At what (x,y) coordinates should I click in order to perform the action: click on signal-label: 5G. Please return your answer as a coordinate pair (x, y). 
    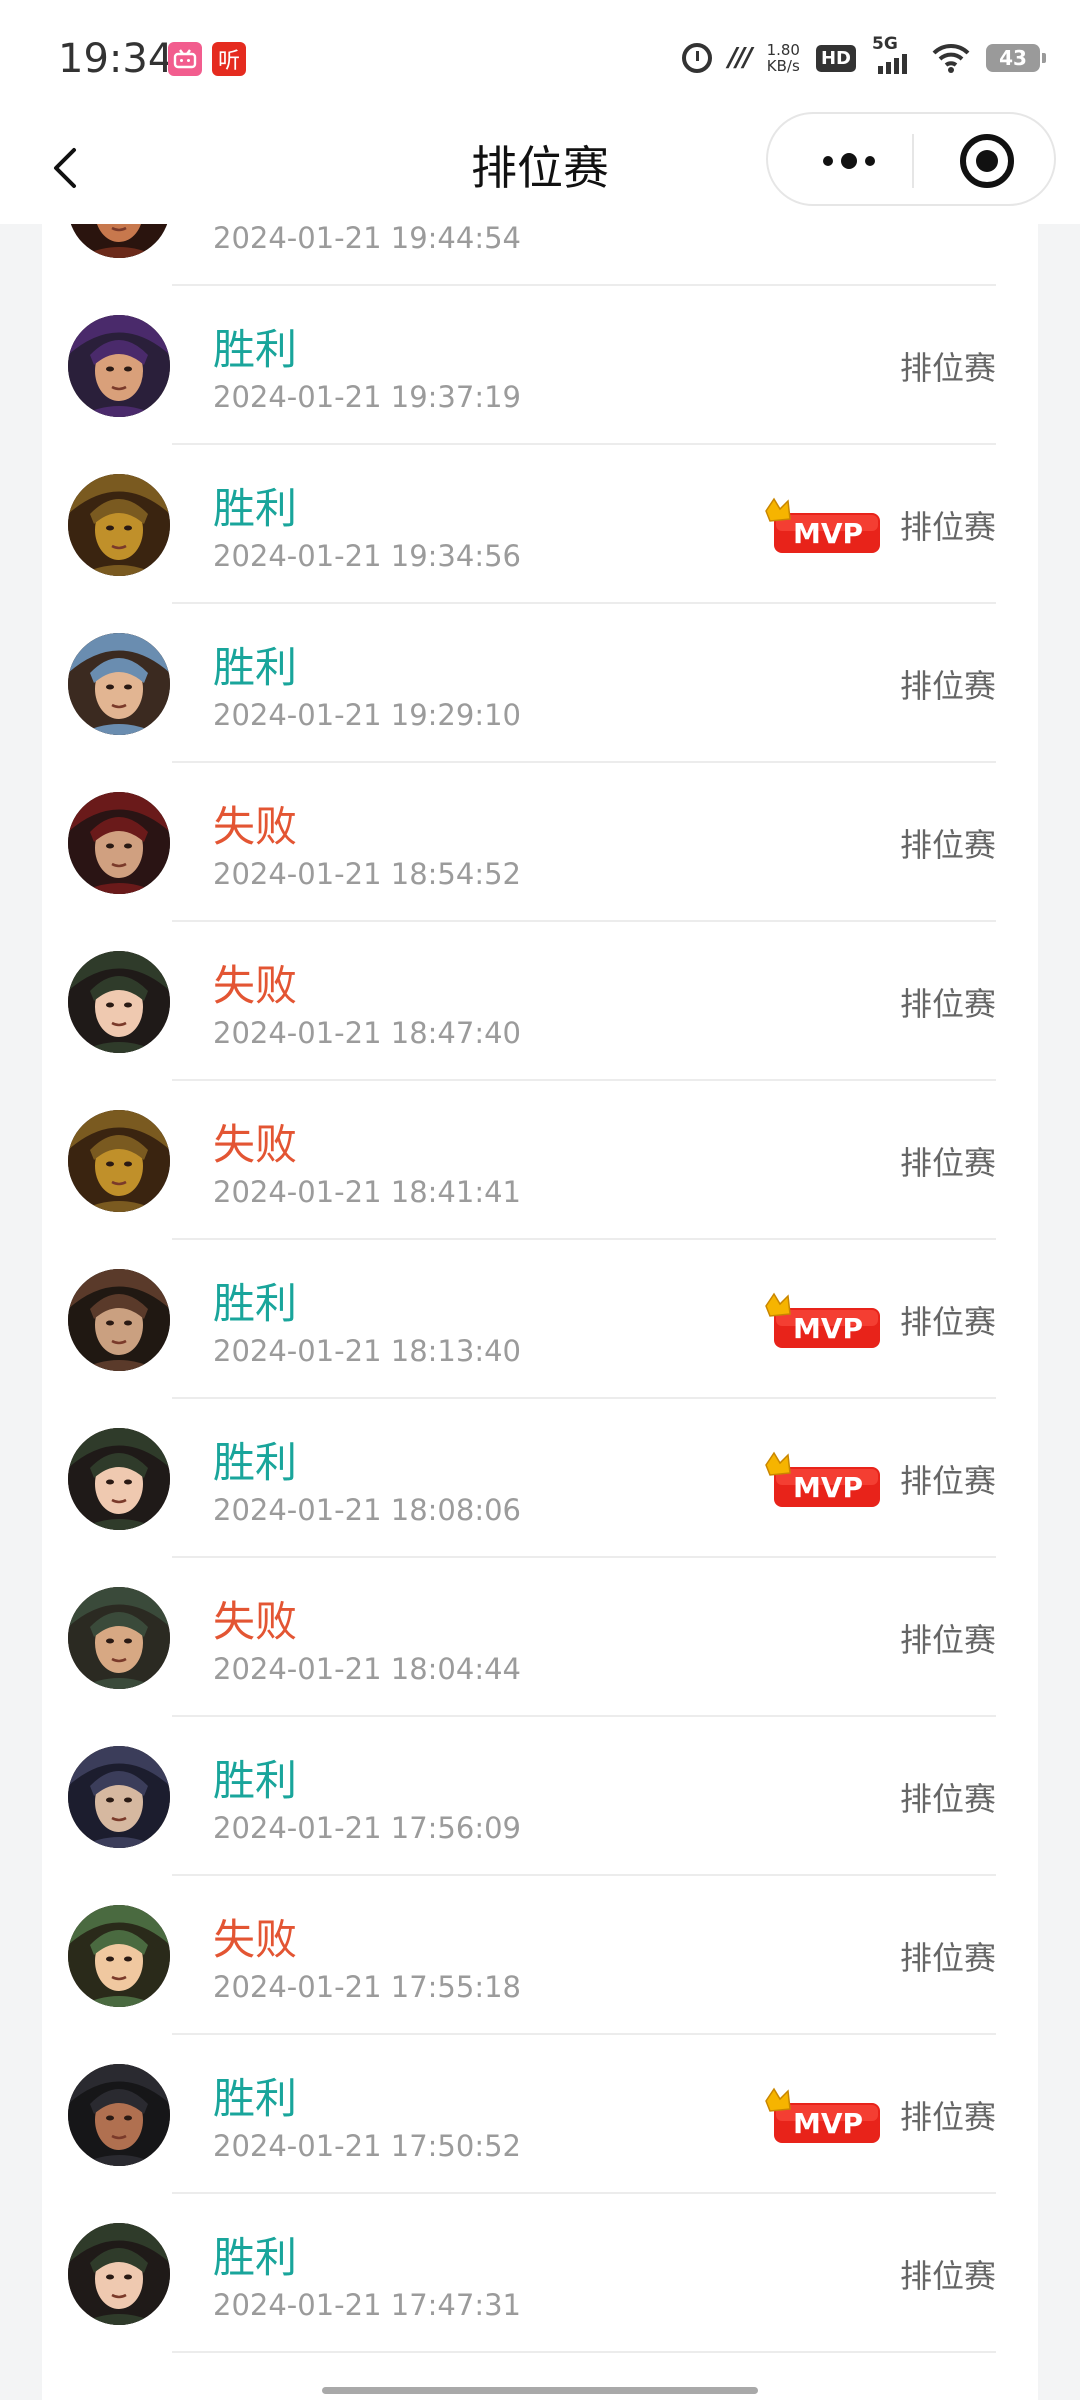
    Looking at the image, I should click on (885, 44).